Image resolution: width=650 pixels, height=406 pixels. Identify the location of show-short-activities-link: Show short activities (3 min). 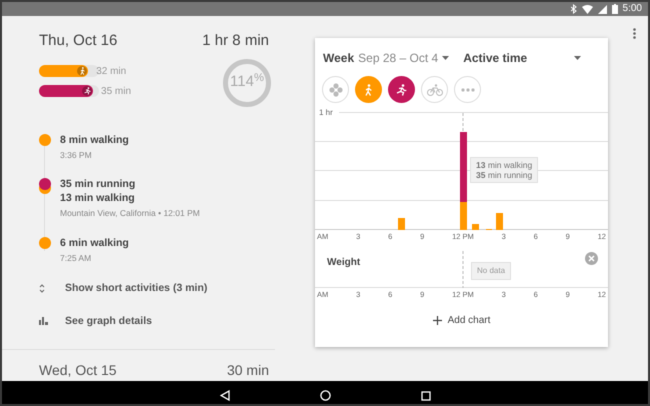
(123, 288).